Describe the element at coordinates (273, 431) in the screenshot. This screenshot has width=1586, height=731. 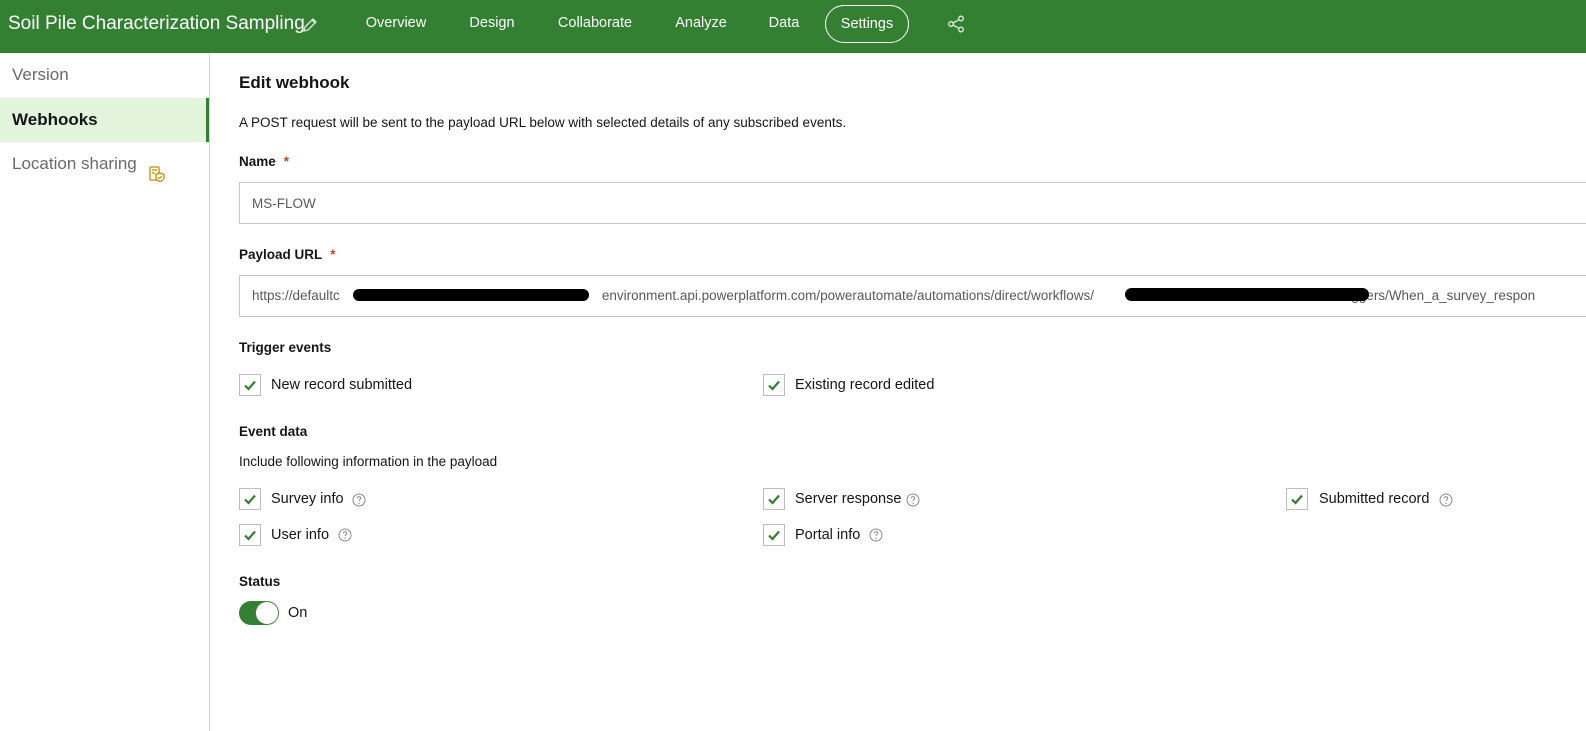
I see `event-data-label: Event data` at that location.